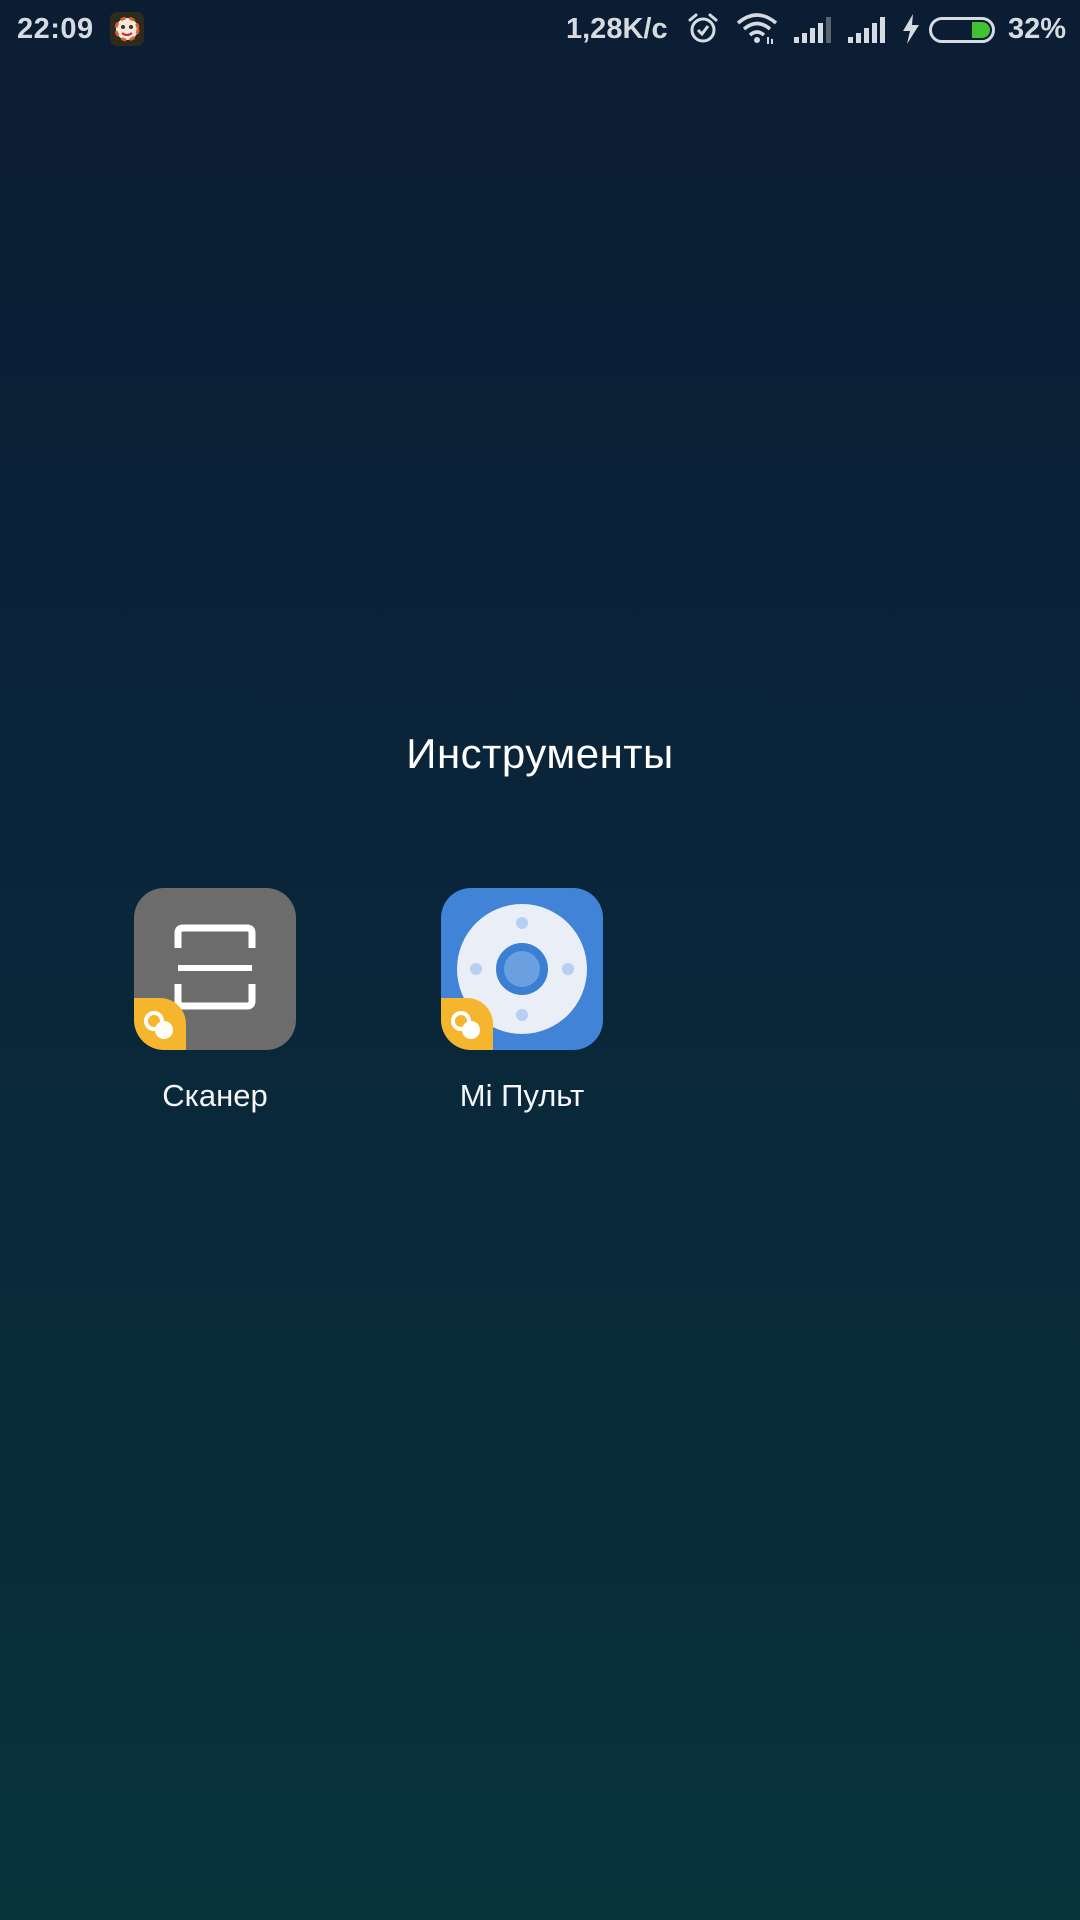 This screenshot has width=1080, height=1920. What do you see at coordinates (1037, 29) in the screenshot?
I see `battery-percent: 32%` at bounding box center [1037, 29].